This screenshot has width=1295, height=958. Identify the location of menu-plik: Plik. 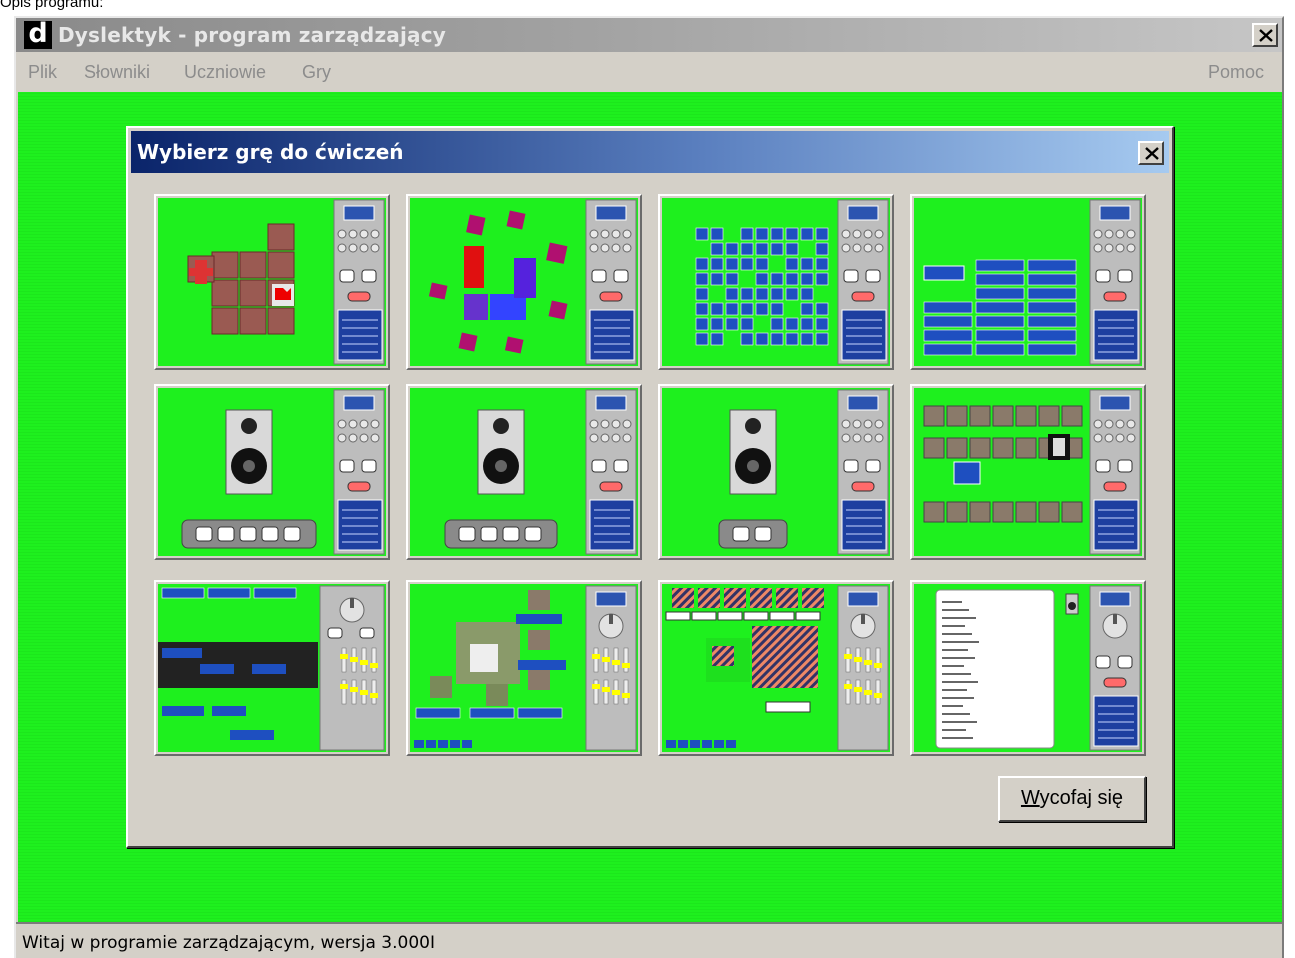
(42, 72).